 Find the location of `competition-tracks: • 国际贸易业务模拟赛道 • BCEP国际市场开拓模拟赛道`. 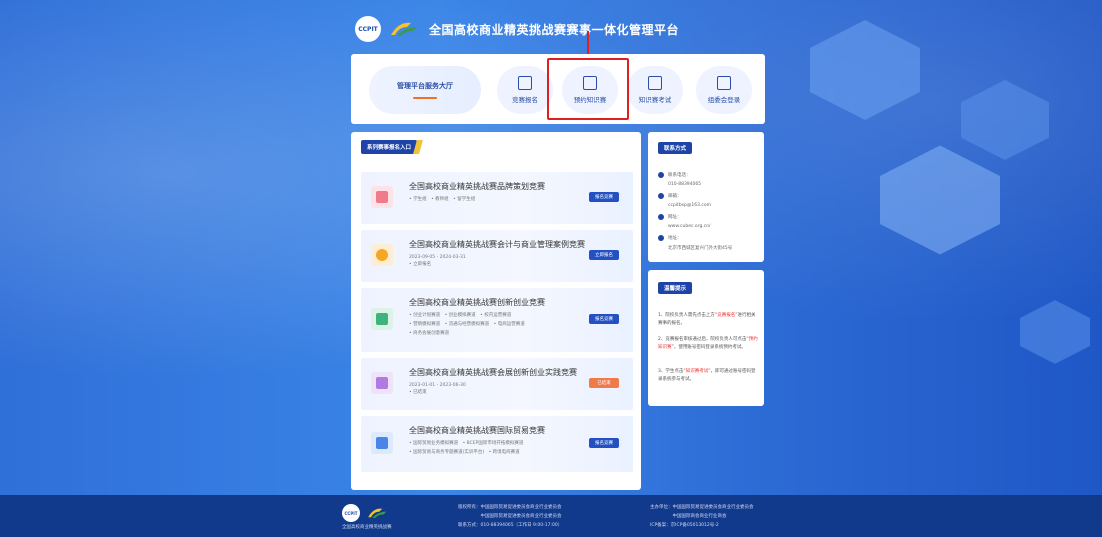

competition-tracks: • 国际贸易业务模拟赛道 • BCEP国际市场开拓模拟赛道 is located at coordinates (466, 443).